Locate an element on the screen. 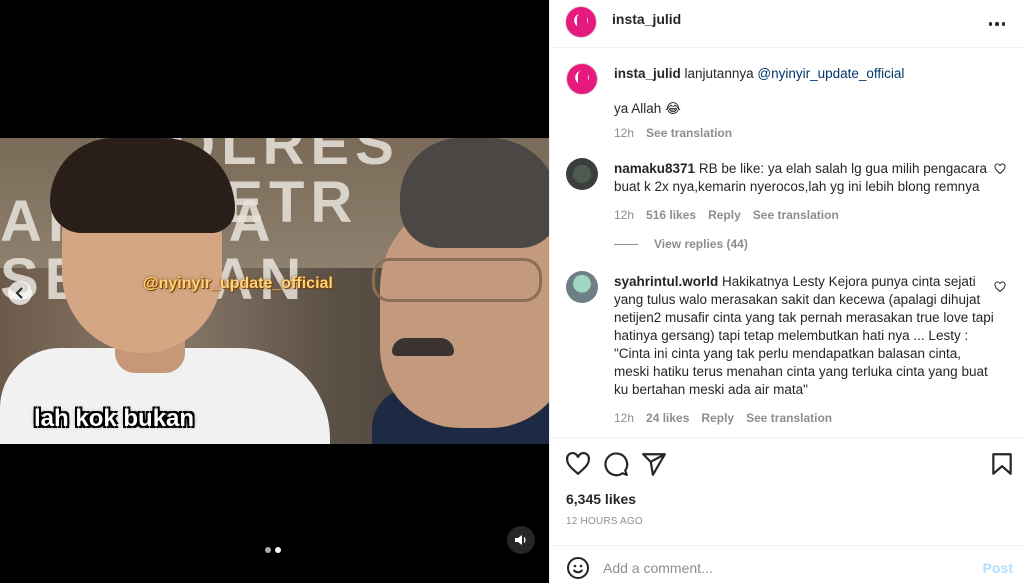 The width and height of the screenshot is (1024, 583). comment-icon is located at coordinates (616, 464).